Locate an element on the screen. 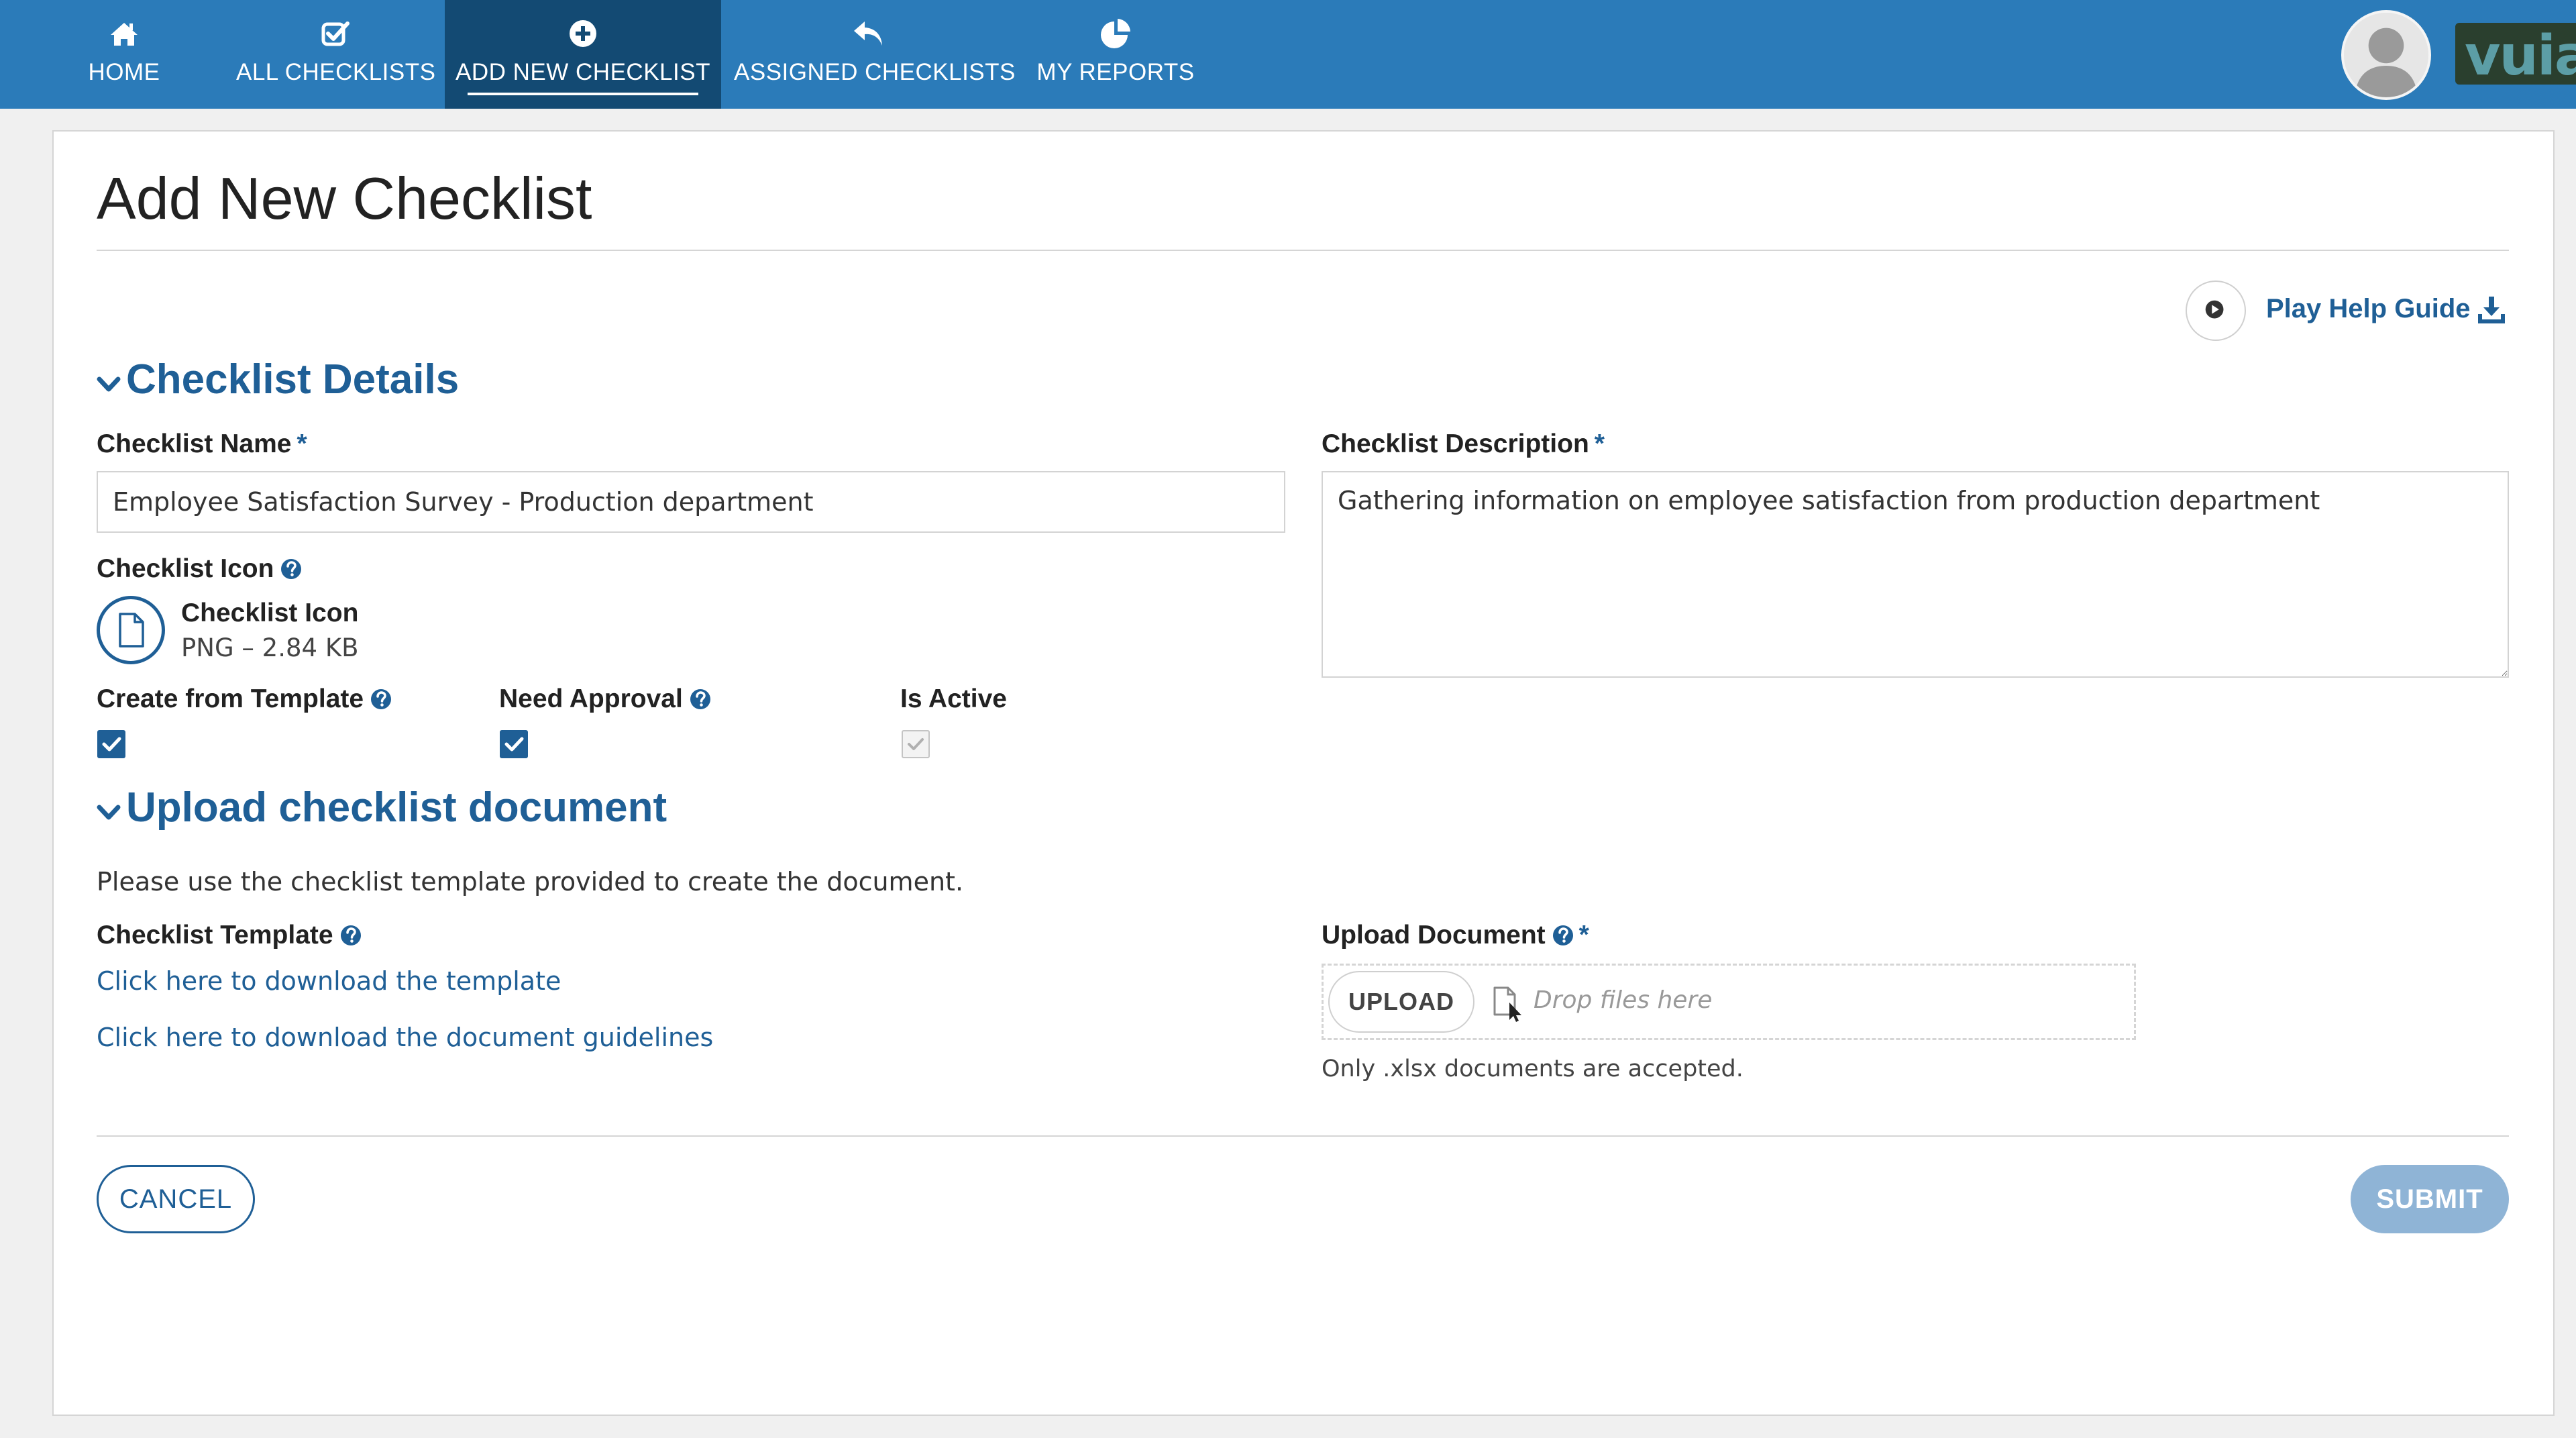  download-icon is located at coordinates (2491, 310).